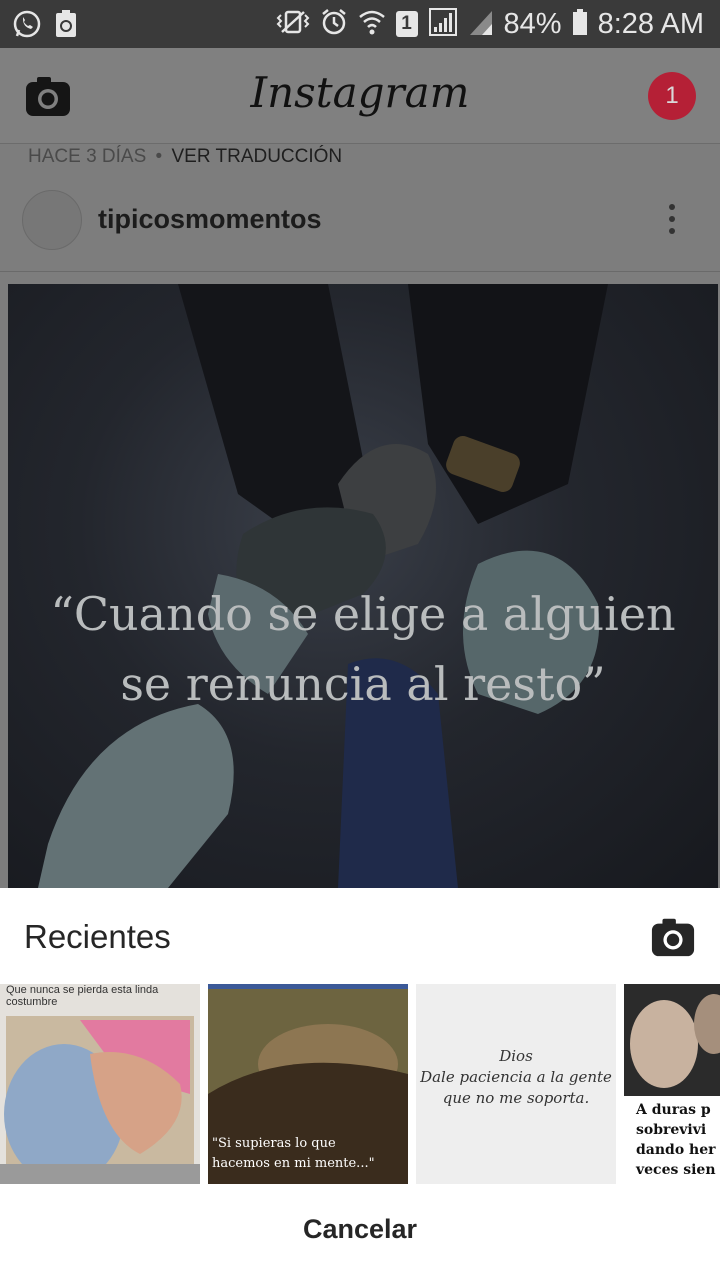  What do you see at coordinates (334, 24) in the screenshot?
I see `alarm-icon` at bounding box center [334, 24].